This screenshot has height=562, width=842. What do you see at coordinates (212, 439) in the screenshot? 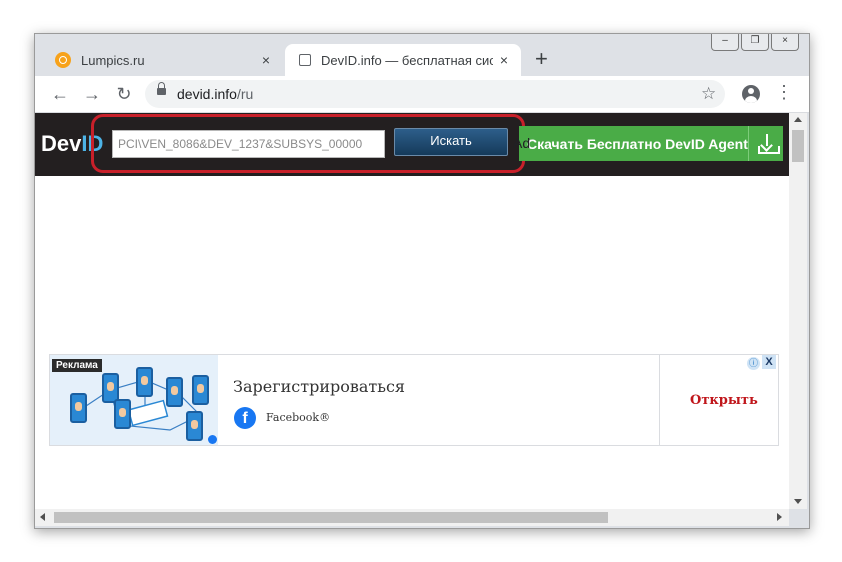
I see `facebook-mini-icon` at bounding box center [212, 439].